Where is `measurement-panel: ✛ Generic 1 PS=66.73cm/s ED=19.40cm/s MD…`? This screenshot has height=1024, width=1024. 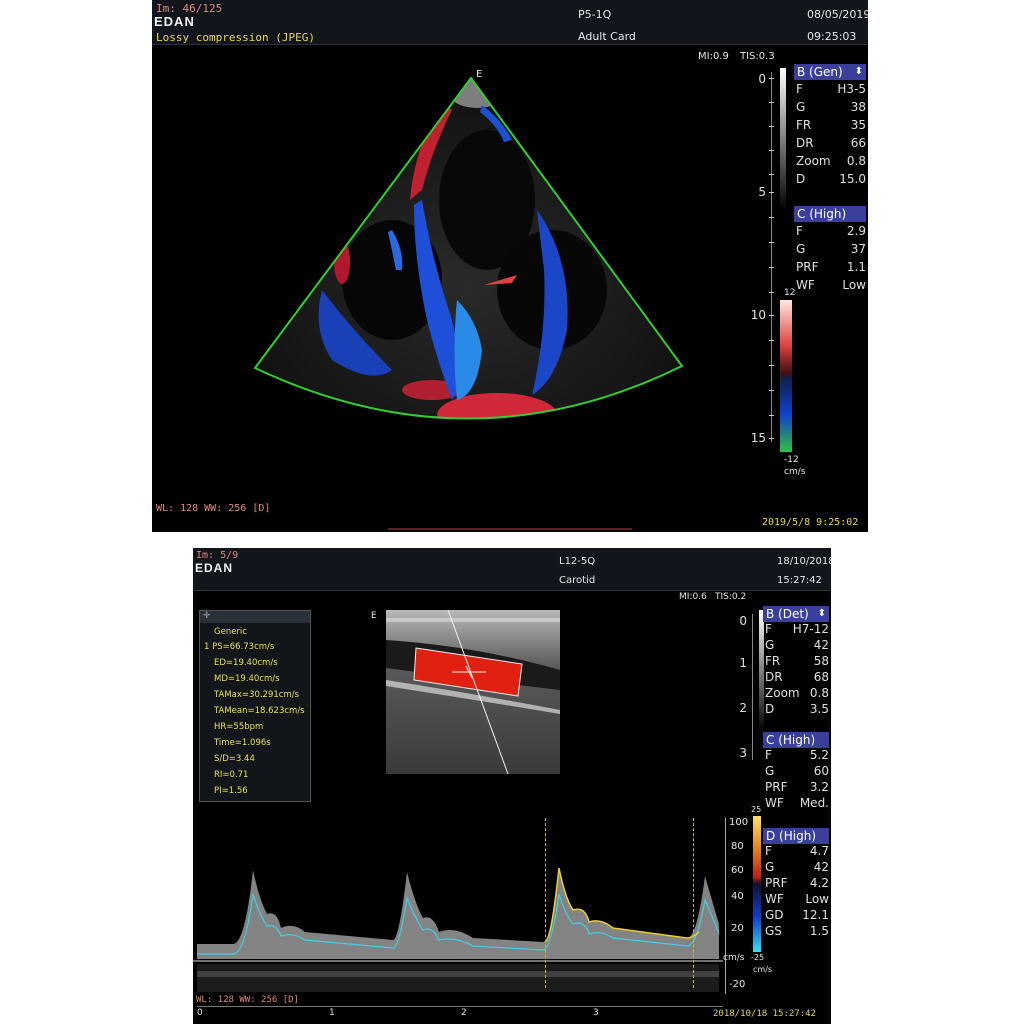 measurement-panel: ✛ Generic 1 PS=66.73cm/s ED=19.40cm/s MD… is located at coordinates (255, 706).